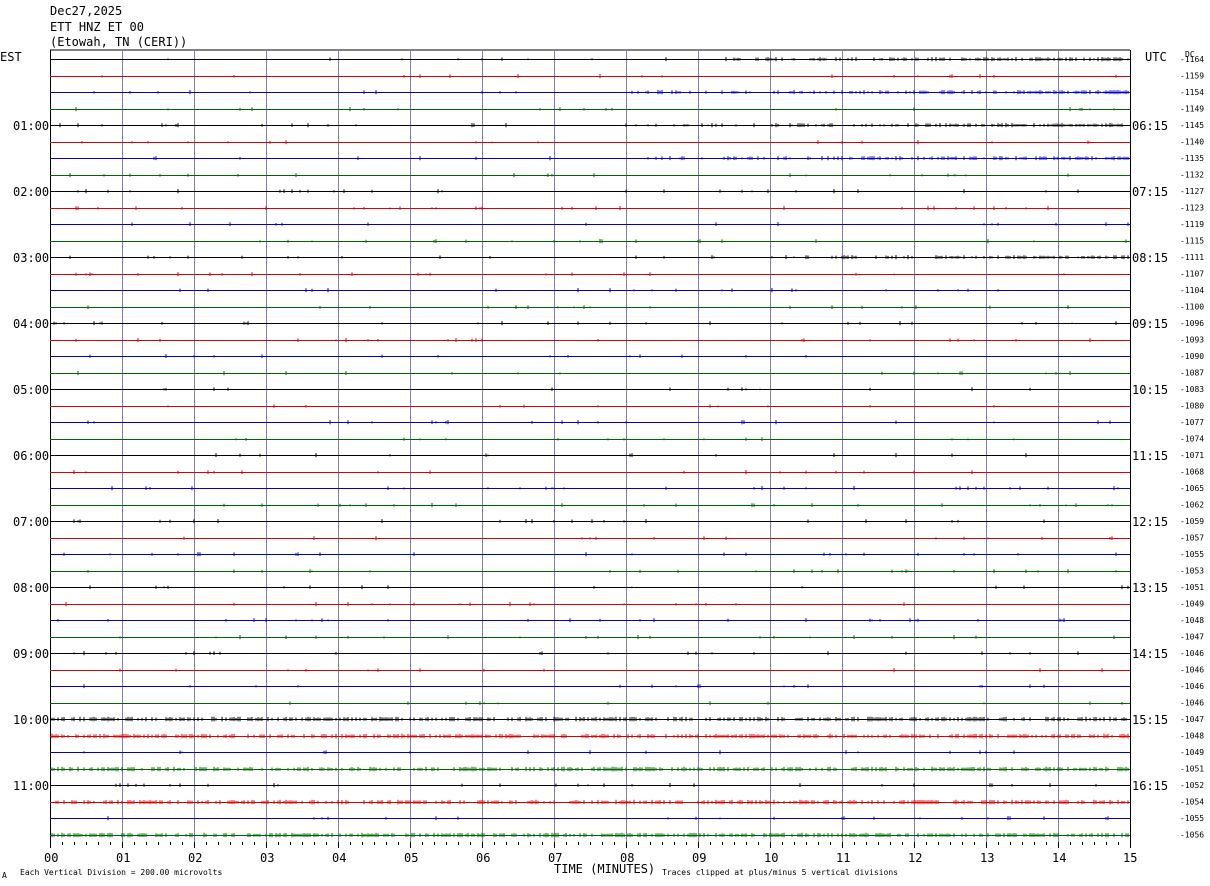 The image size is (1210, 886). Describe the element at coordinates (1192, 340) in the screenshot. I see `dc-offset-value: -1093` at that location.